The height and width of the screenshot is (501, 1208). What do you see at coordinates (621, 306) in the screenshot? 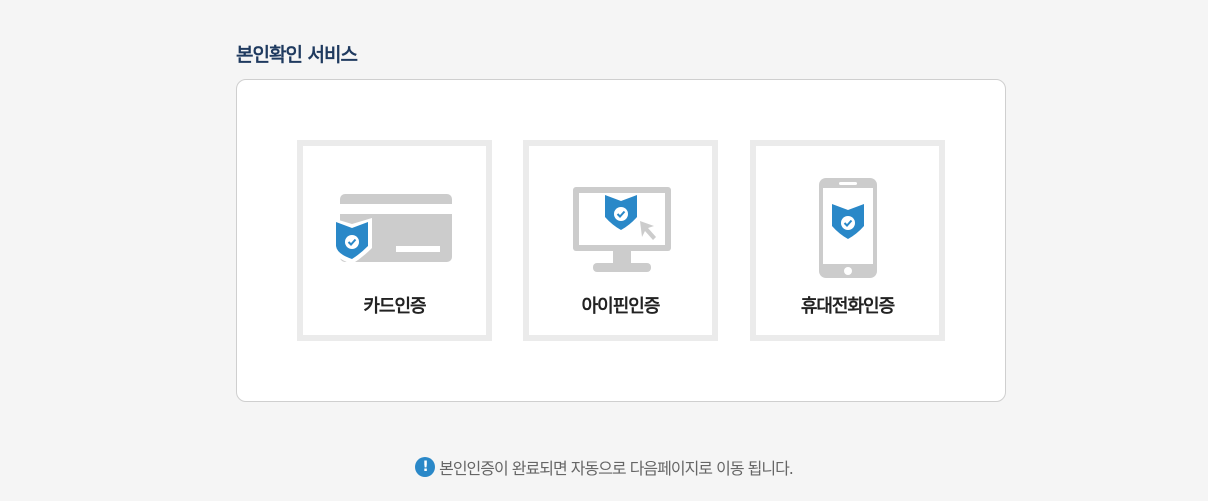
I see `ipin-verification-label: 아이핀인증` at bounding box center [621, 306].